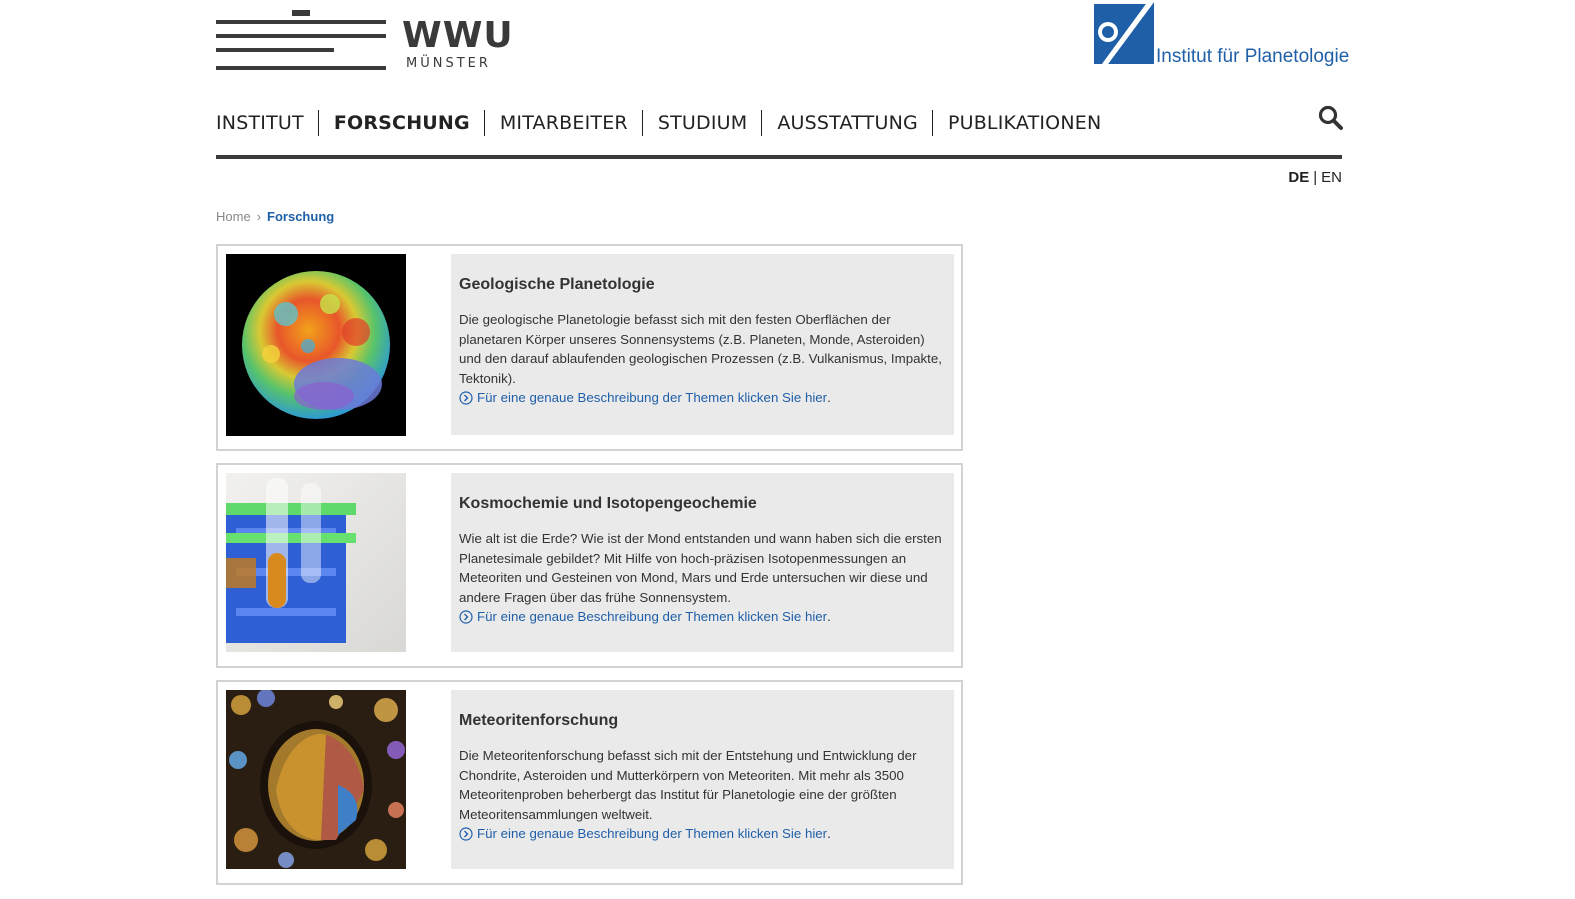 This screenshot has height=899, width=1575. I want to click on nav-item-studium: STUDIUM, so click(701, 123).